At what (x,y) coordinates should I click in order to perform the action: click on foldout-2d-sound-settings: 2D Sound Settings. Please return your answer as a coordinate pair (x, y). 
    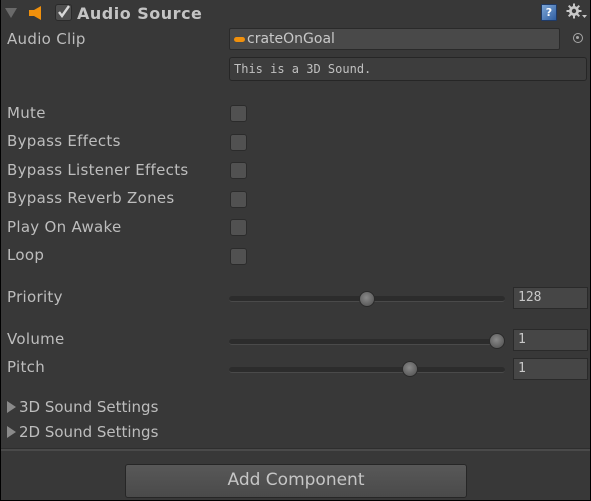
    Looking at the image, I should click on (82, 432).